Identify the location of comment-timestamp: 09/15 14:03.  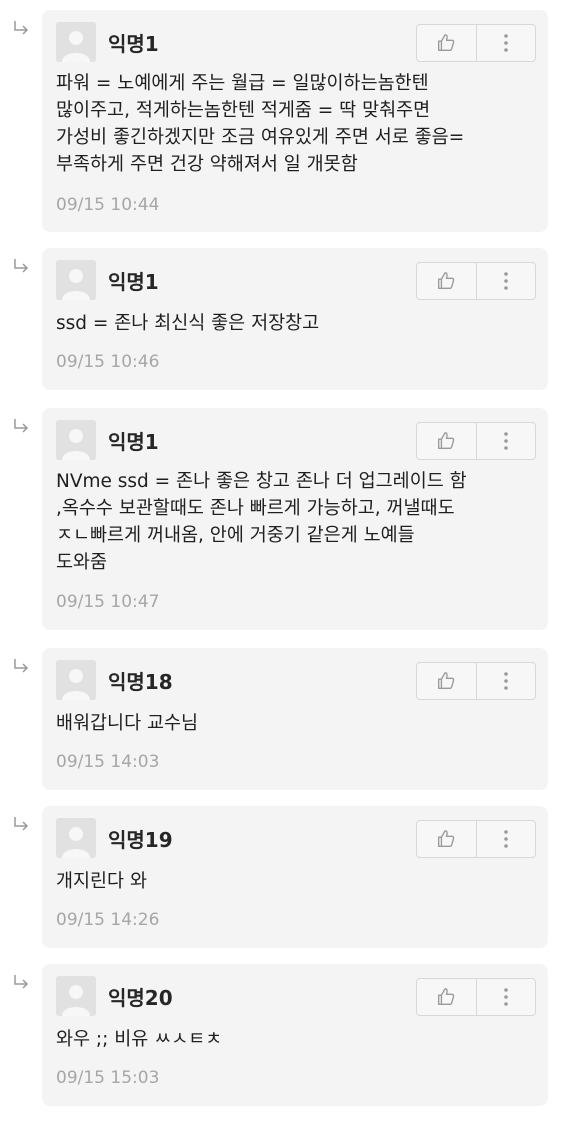
(108, 762).